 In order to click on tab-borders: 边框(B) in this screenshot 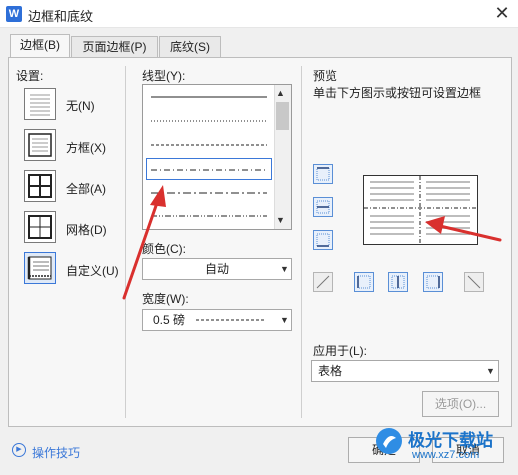, I will do `click(40, 46)`.